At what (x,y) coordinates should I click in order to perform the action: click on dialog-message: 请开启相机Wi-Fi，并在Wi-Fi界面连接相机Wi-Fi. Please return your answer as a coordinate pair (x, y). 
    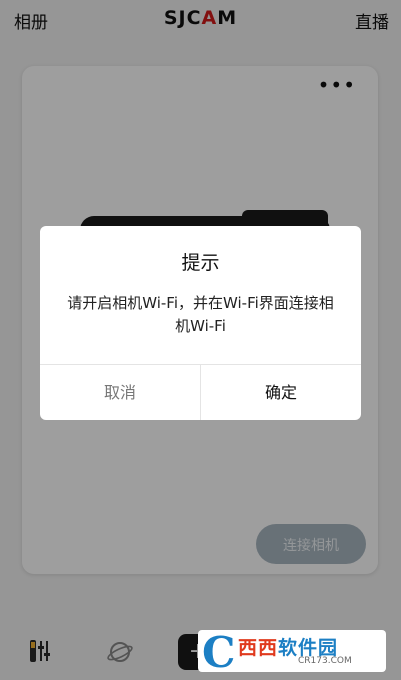
    Looking at the image, I should click on (200, 314).